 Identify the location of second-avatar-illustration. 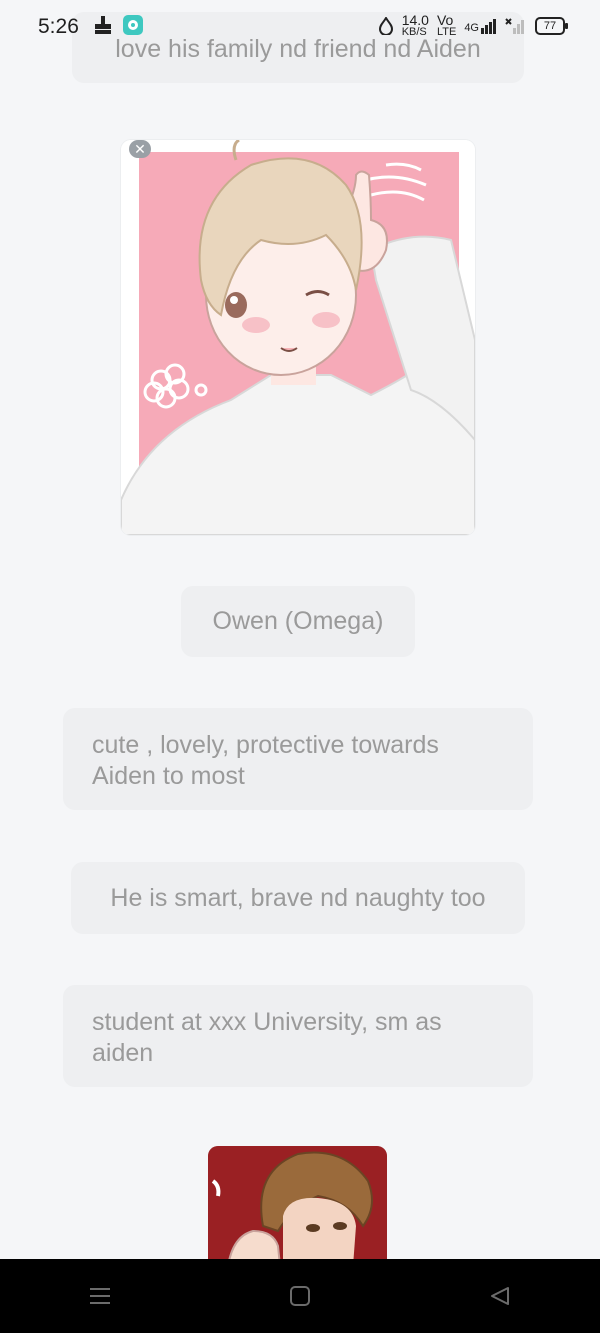
(297, 1206).